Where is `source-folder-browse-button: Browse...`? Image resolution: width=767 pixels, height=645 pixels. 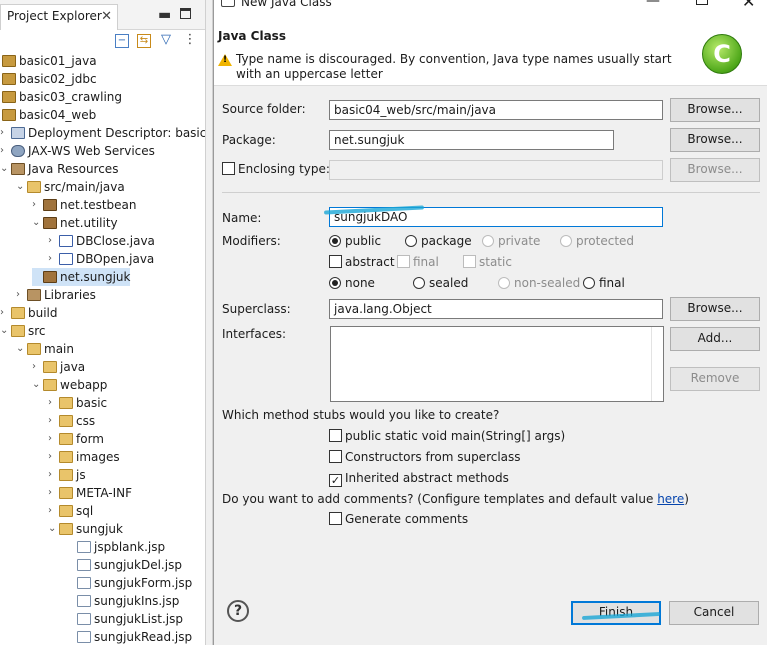
source-folder-browse-button: Browse... is located at coordinates (715, 110).